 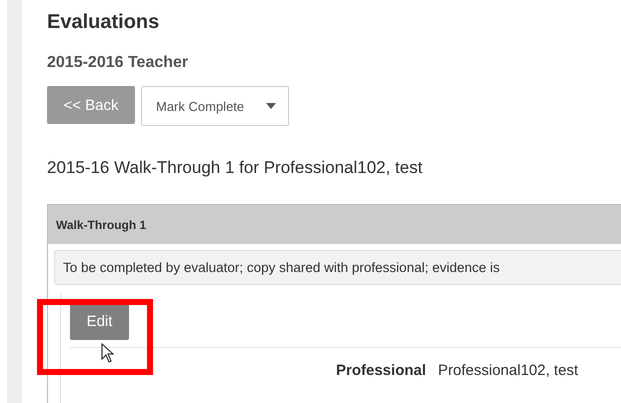 I want to click on status-dropdown: Mark Complete, so click(x=215, y=106).